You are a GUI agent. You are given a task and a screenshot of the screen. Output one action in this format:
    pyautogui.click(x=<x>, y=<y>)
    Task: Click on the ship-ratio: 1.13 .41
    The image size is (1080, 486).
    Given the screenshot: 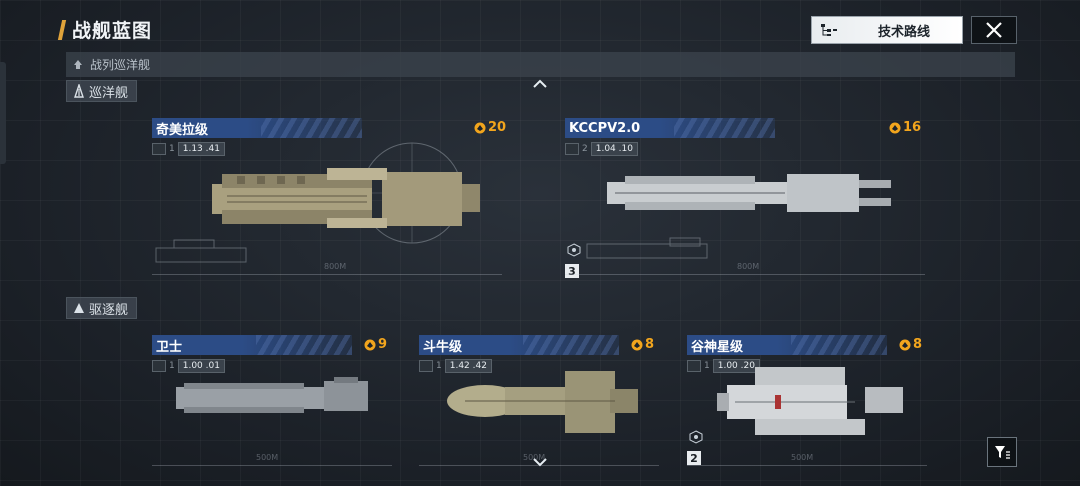 What is the action you would take?
    pyautogui.click(x=201, y=149)
    